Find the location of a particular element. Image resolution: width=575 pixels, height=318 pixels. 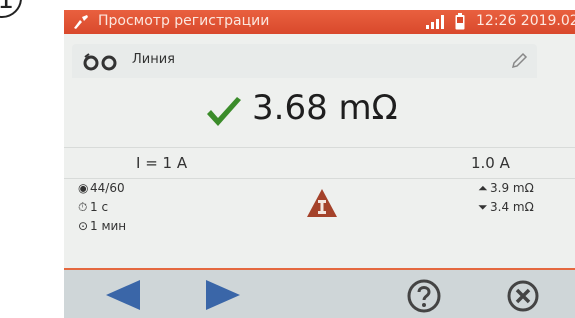

previous-arrow-icon is located at coordinates (122, 295).